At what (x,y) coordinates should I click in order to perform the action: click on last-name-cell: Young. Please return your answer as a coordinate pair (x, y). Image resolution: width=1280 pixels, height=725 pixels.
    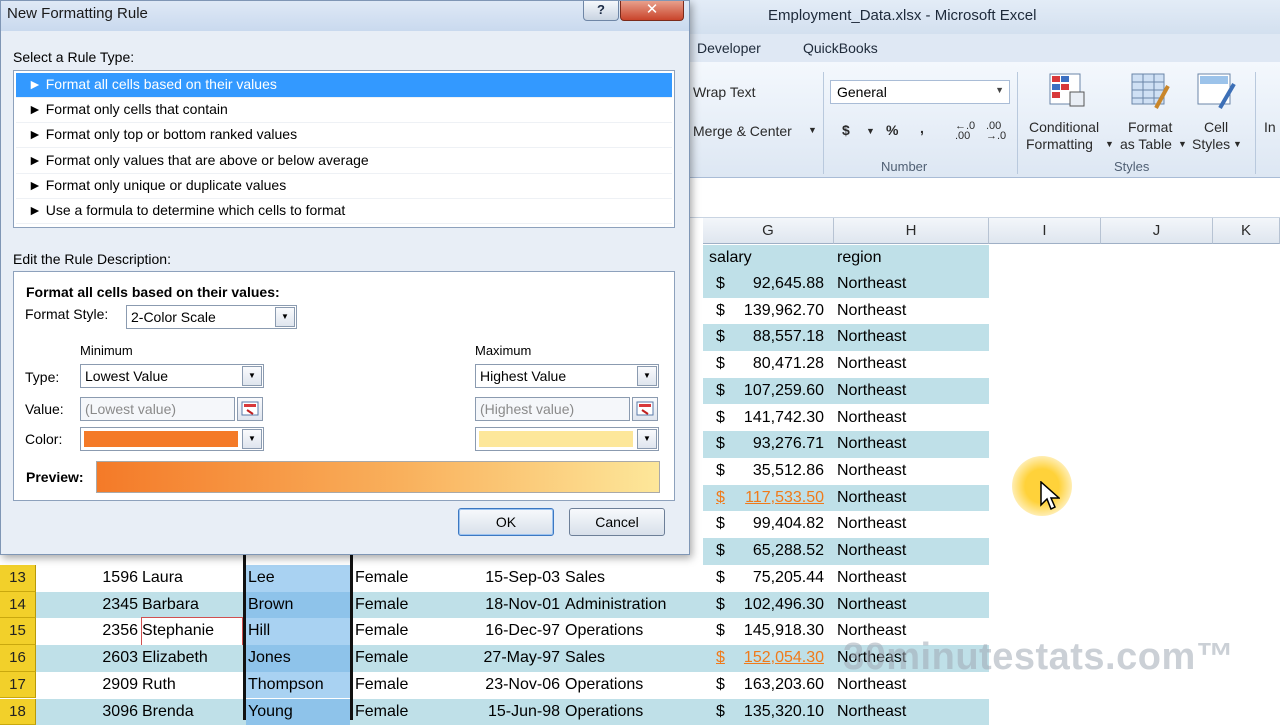
    Looking at the image, I should click on (298, 712).